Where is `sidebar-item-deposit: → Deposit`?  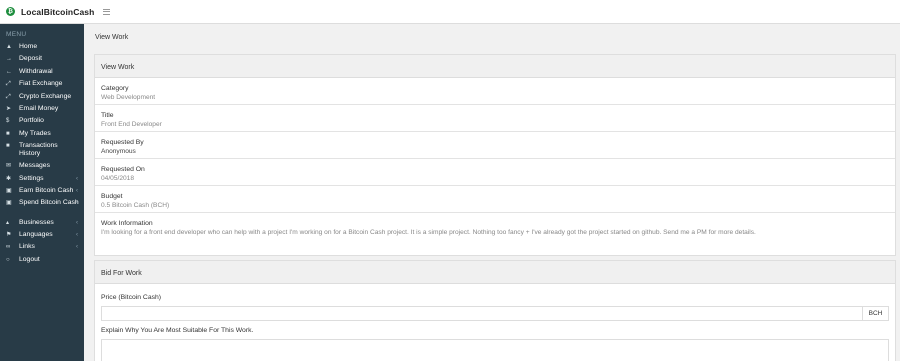 sidebar-item-deposit: → Deposit is located at coordinates (42, 59).